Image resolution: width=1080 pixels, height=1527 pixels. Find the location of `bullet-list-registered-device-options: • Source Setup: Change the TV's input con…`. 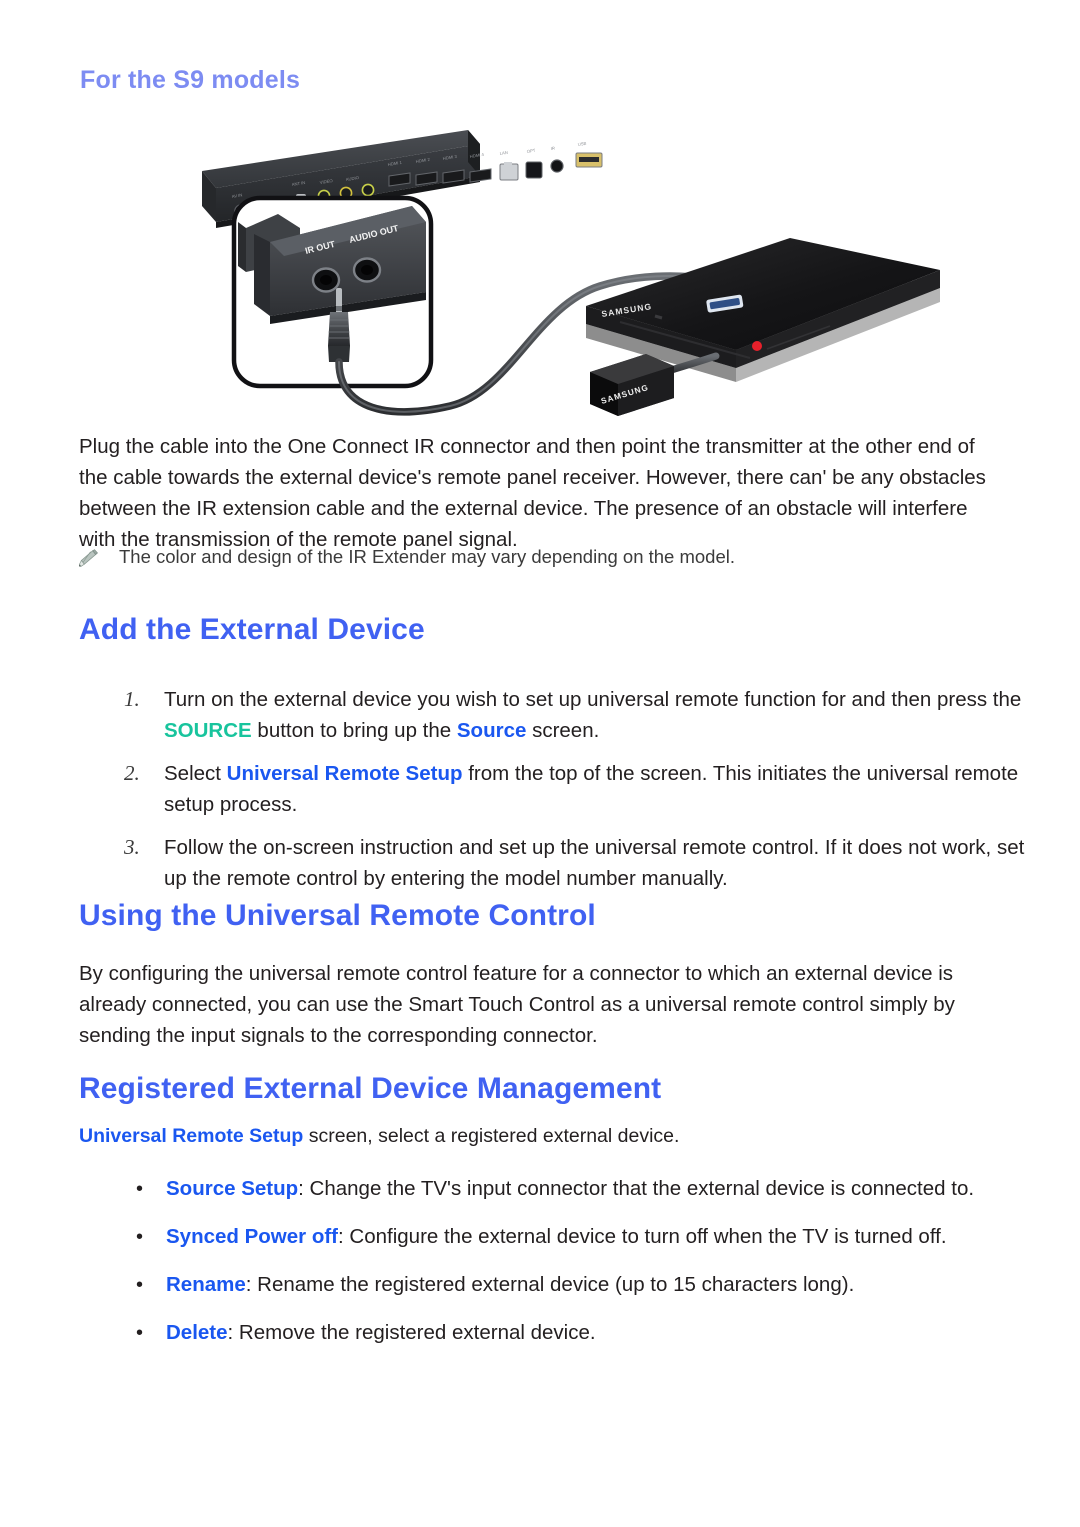

bullet-list-registered-device-options: • Source Setup: Change the TV's input con… is located at coordinates (570, 1270).